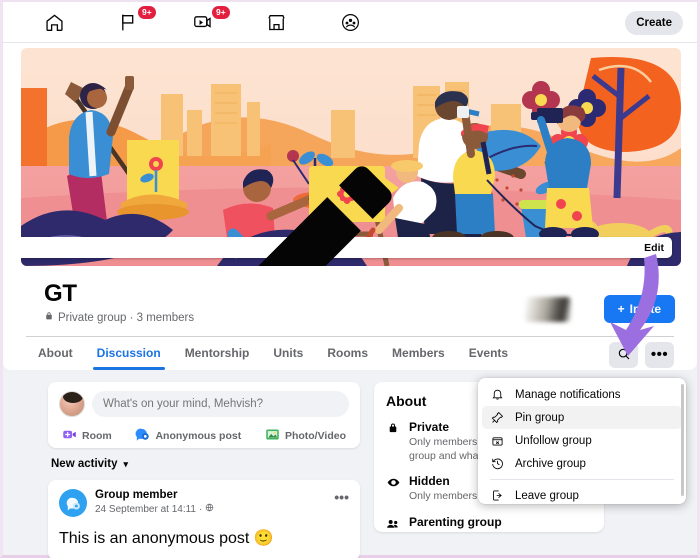  I want to click on people-icon, so click(393, 523).